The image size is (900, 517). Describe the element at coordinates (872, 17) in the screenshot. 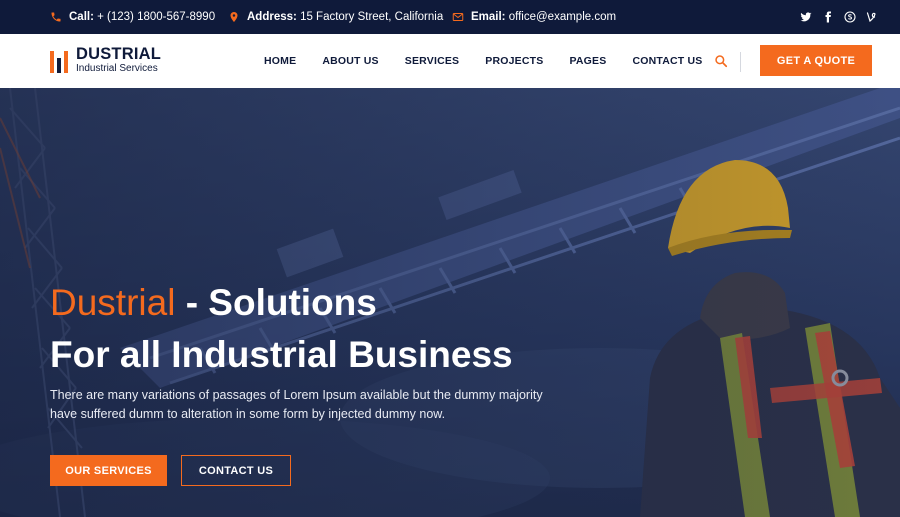

I see `vine-icon` at that location.